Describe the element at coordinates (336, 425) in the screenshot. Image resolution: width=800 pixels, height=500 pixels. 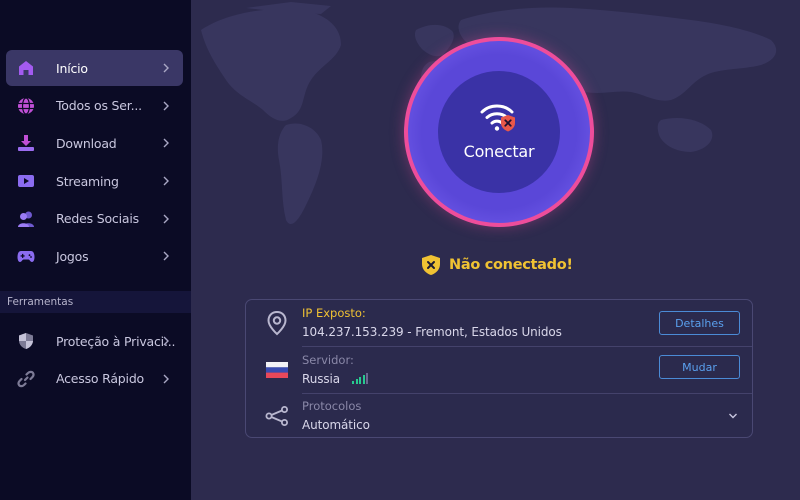
I see `protocol-value: Automático` at that location.